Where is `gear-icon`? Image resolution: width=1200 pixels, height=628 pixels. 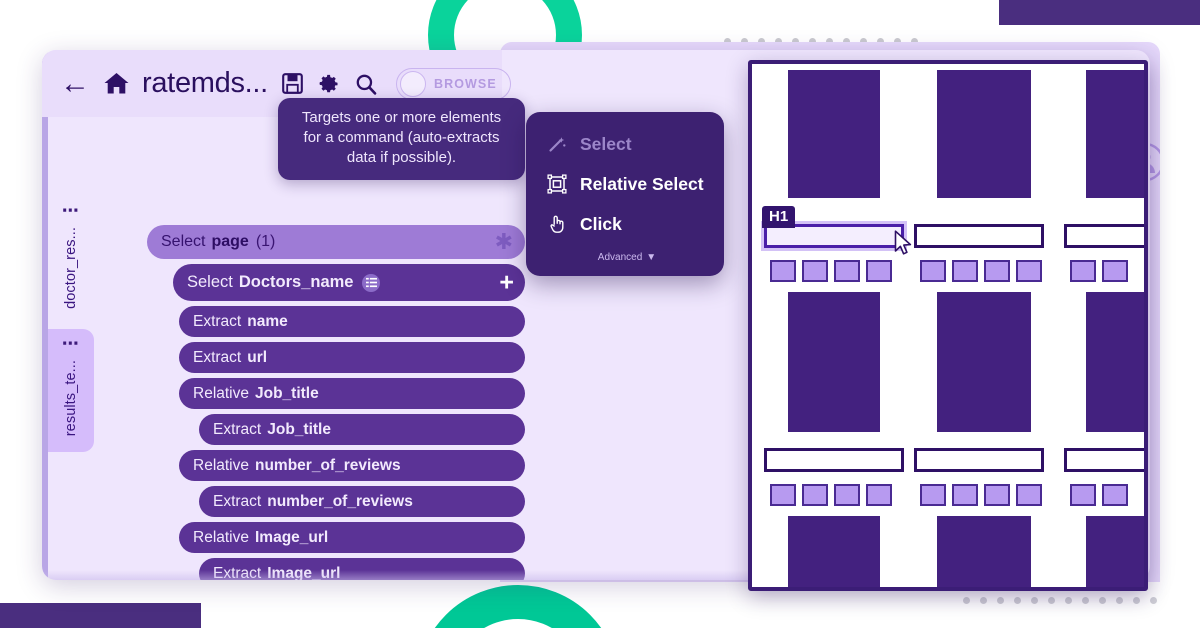 gear-icon is located at coordinates (329, 84).